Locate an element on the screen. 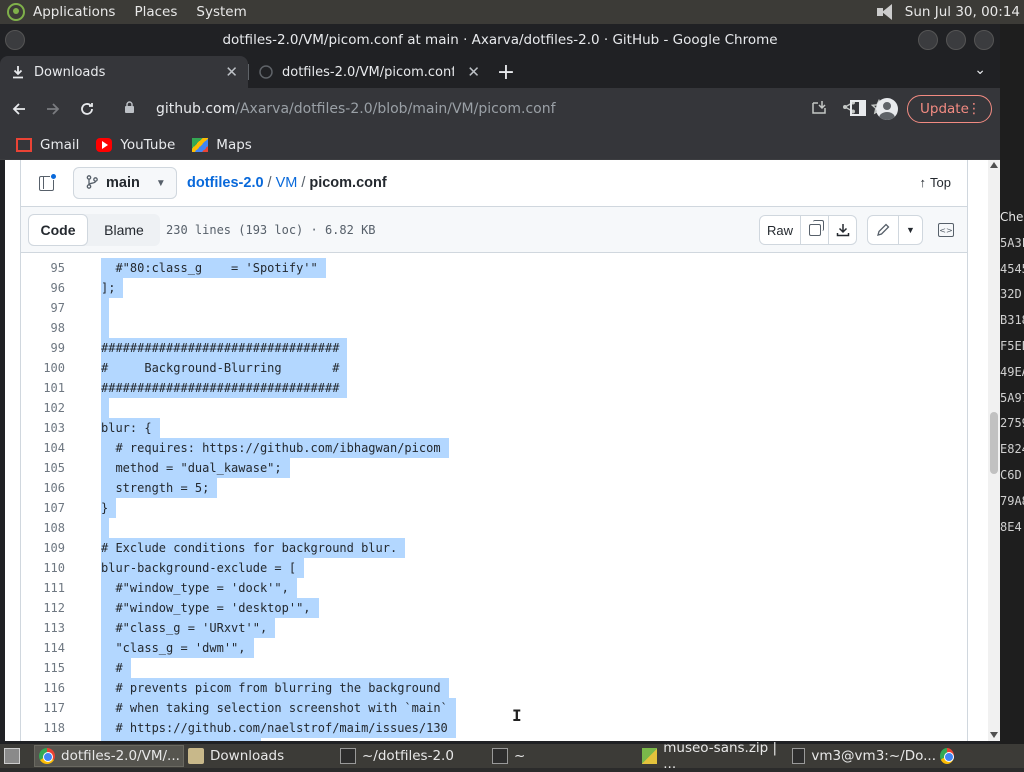 This screenshot has height=772, width=1024. menu-places: Places is located at coordinates (155, 12).